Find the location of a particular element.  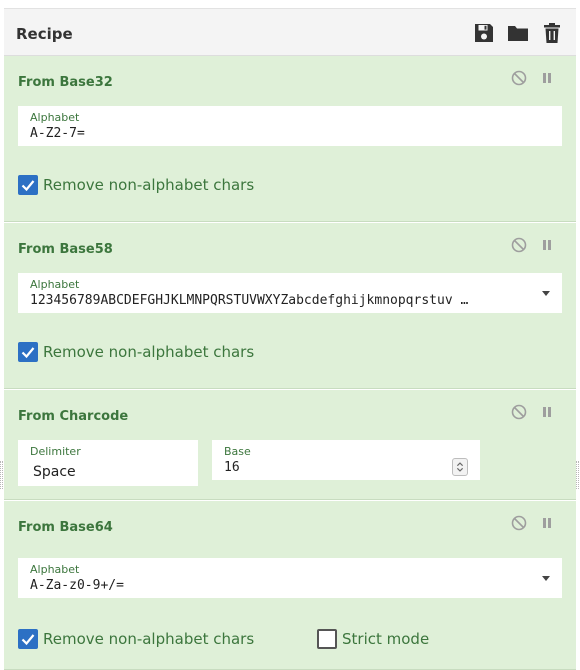

trash-icon is located at coordinates (552, 33).